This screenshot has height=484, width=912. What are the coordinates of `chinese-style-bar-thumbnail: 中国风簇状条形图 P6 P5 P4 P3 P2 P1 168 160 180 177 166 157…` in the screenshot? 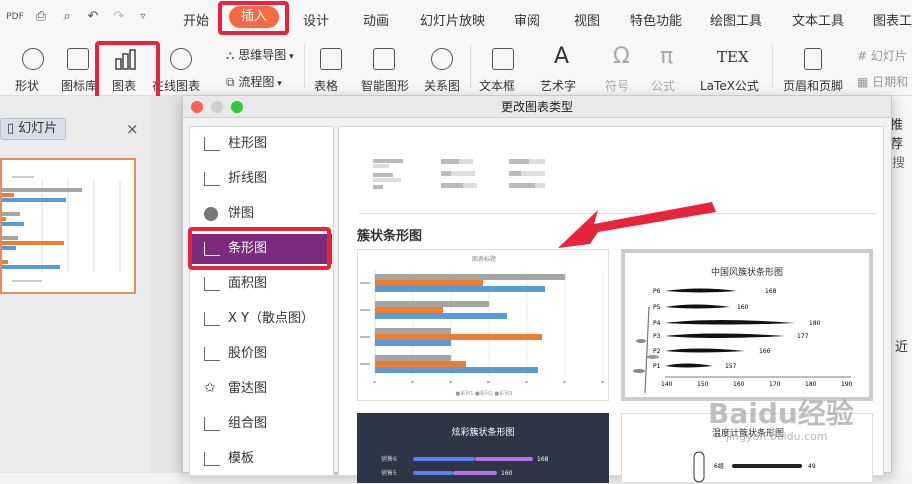 It's located at (747, 325).